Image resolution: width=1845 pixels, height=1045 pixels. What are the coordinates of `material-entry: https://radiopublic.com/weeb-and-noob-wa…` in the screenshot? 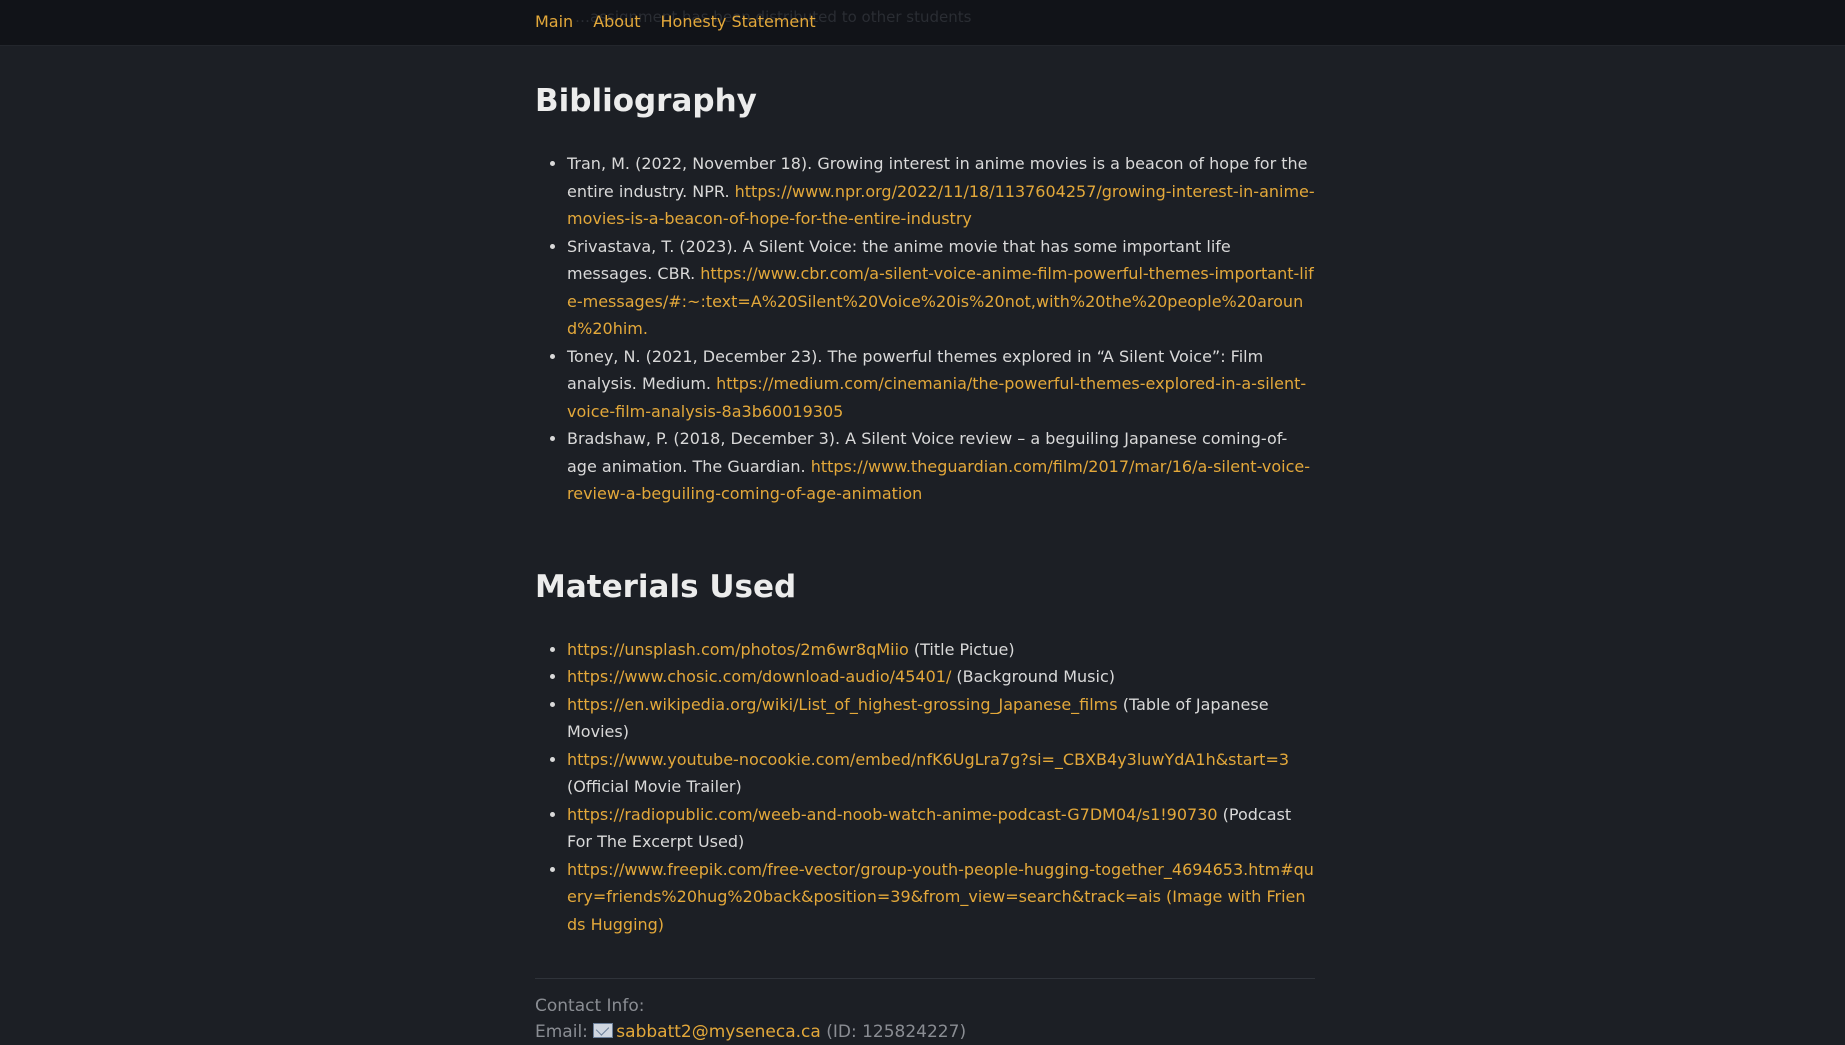 It's located at (941, 828).